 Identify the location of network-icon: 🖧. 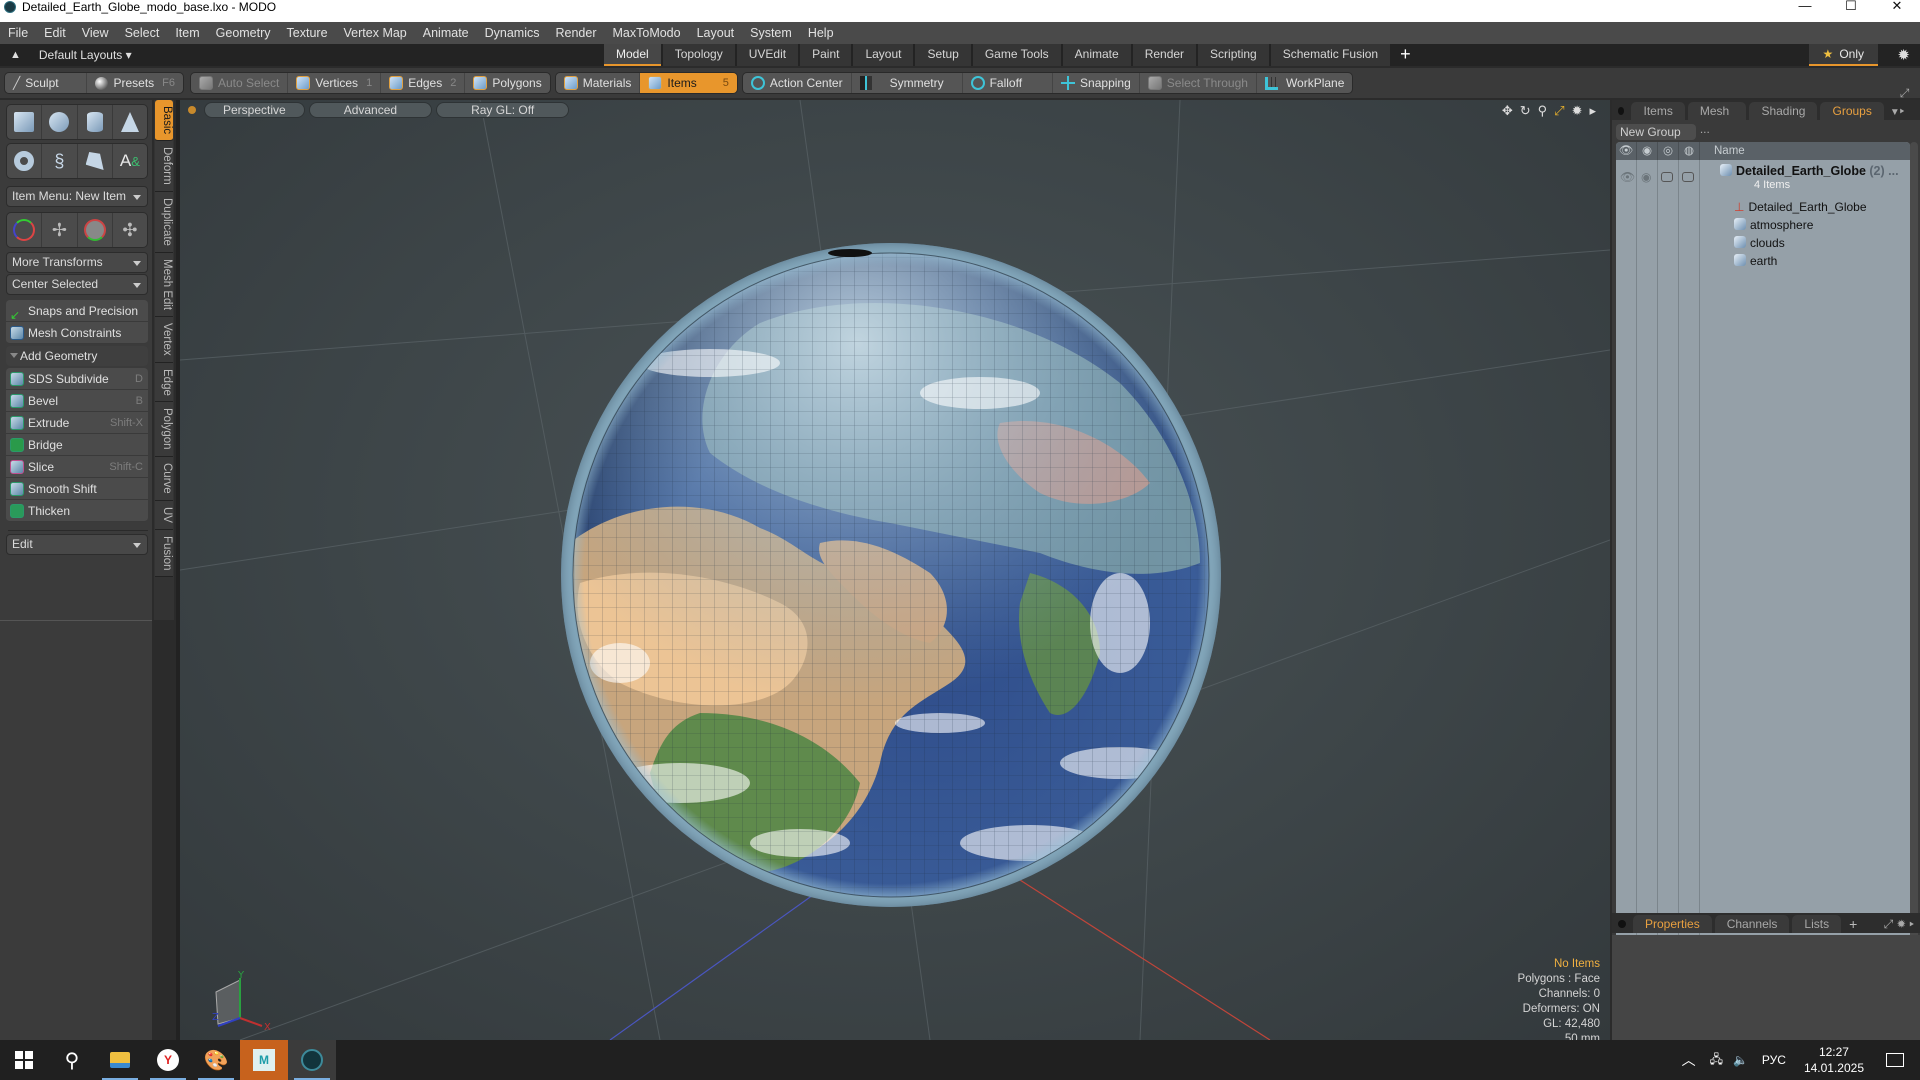
(1716, 1060).